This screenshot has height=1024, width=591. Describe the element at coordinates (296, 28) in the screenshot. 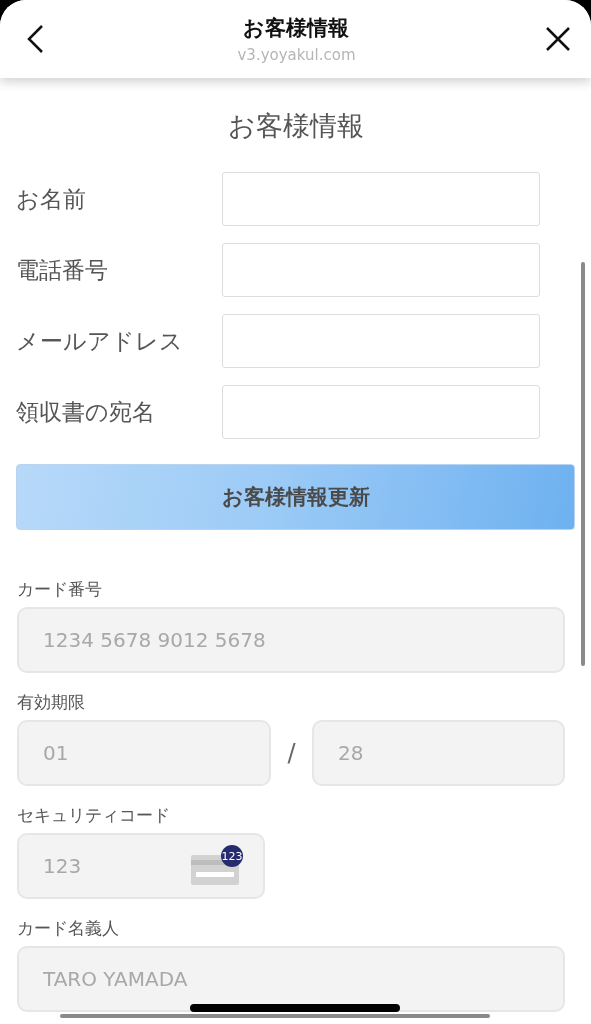

I see `window-title: お客様情報` at that location.